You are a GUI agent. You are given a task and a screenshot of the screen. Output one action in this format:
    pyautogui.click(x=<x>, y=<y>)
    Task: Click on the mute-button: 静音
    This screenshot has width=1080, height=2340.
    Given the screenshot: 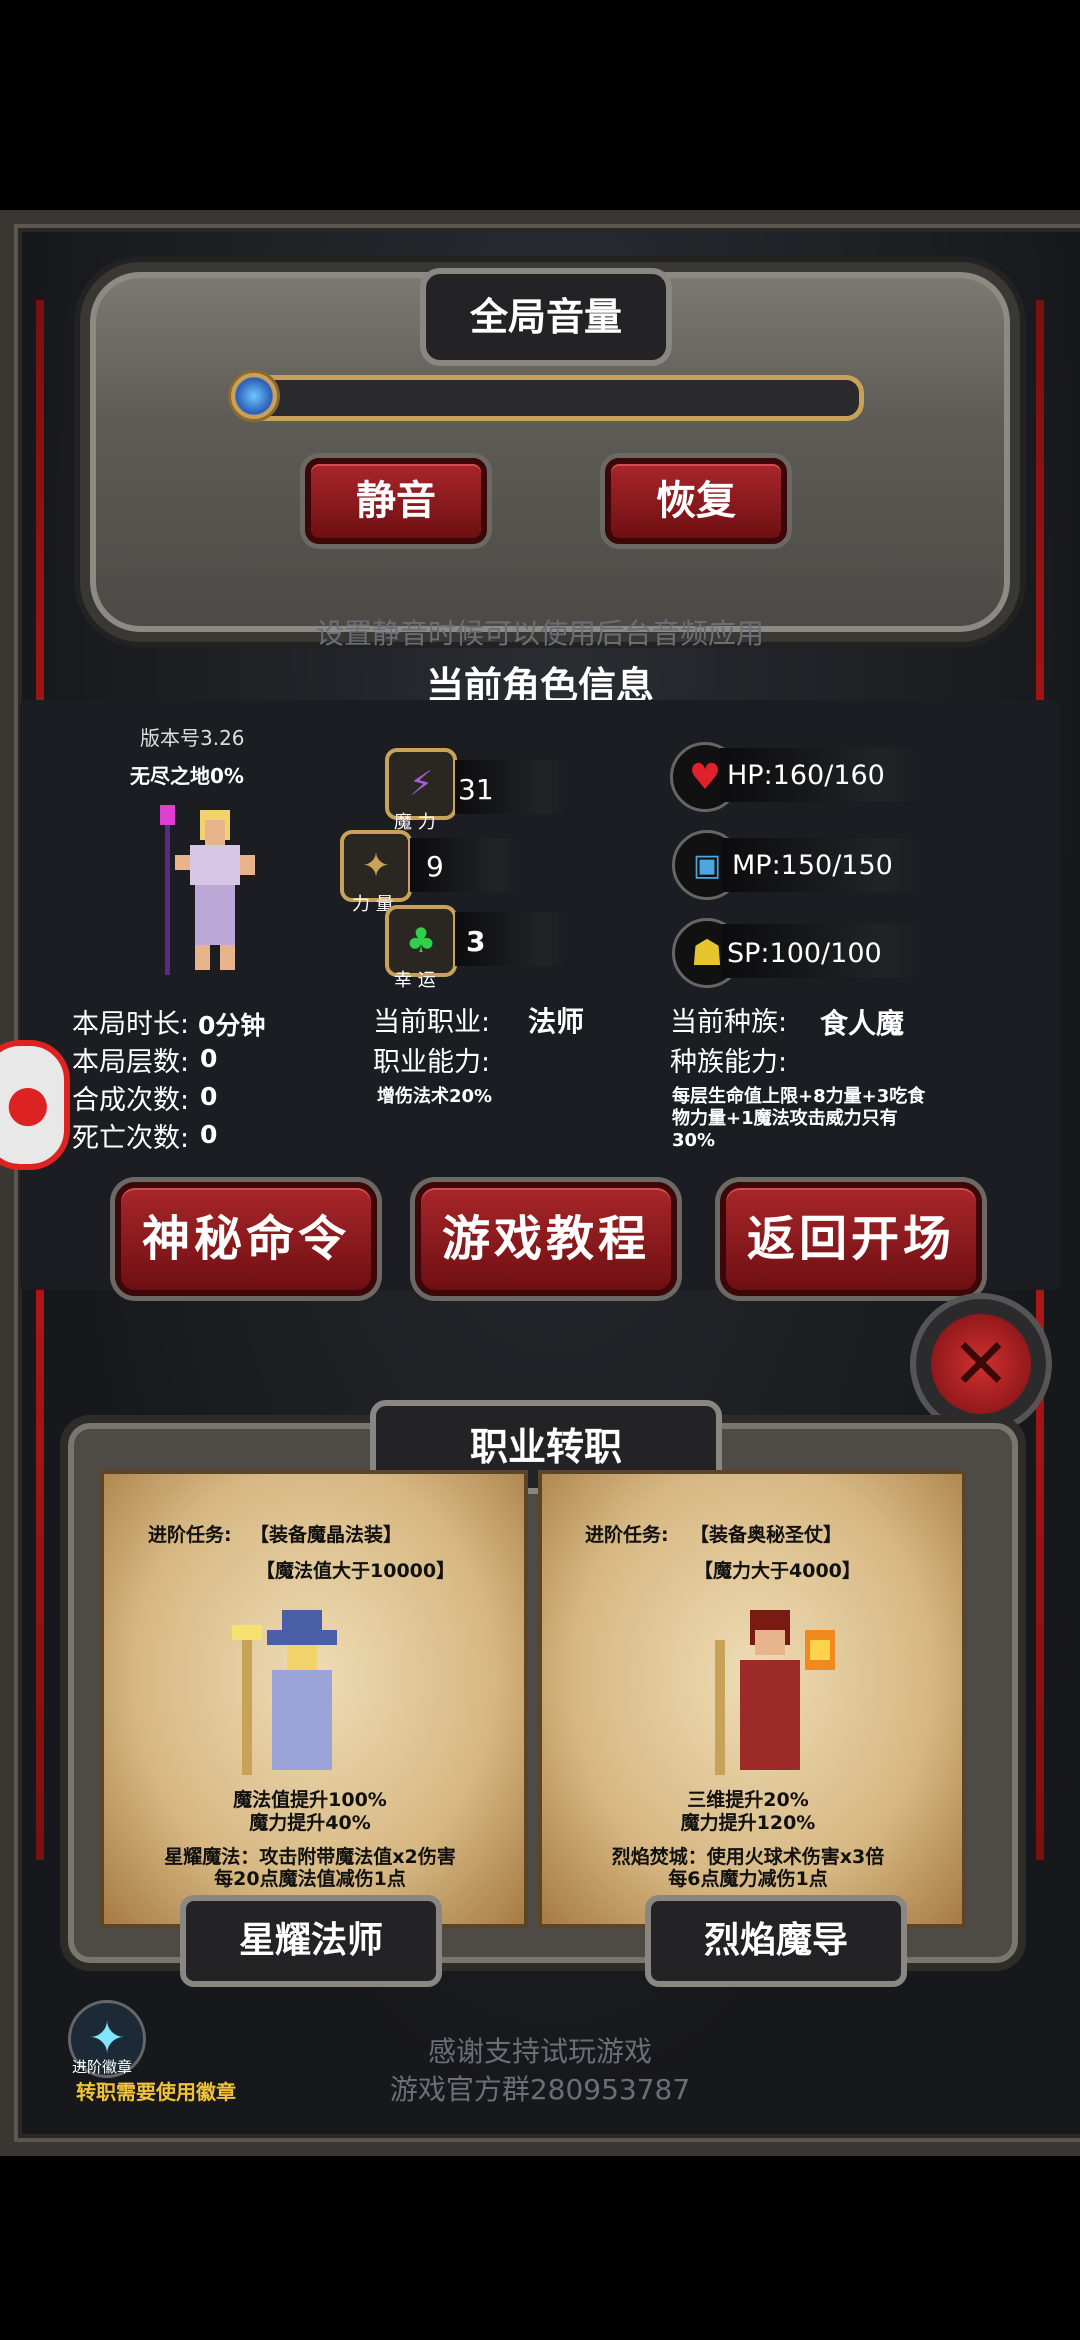 What is the action you would take?
    pyautogui.click(x=396, y=501)
    